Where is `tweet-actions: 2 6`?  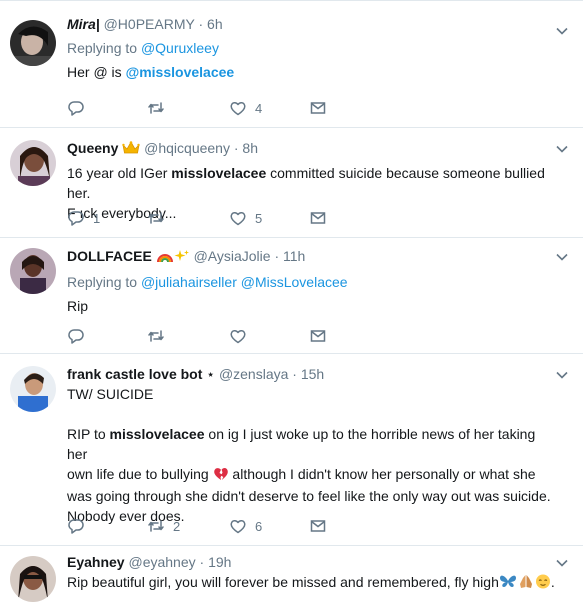
tweet-actions: 2 6 is located at coordinates (197, 526).